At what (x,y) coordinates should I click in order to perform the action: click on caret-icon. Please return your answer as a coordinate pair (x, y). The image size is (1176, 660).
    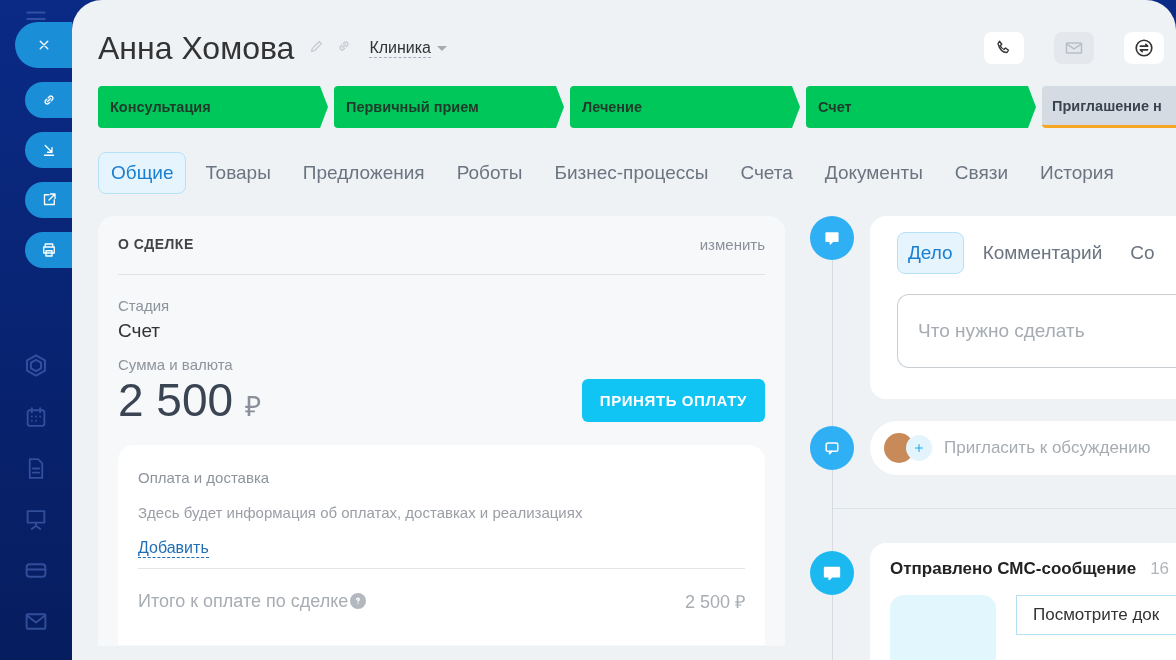
    Looking at the image, I should click on (442, 48).